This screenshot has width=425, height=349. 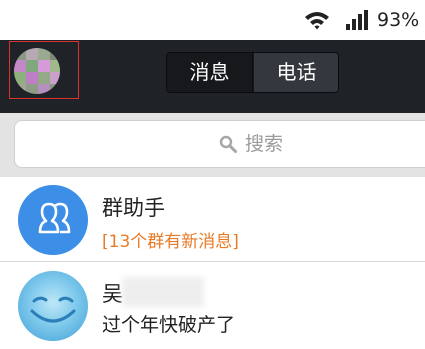 I want to click on battery-percentage: 93%, so click(x=398, y=20).